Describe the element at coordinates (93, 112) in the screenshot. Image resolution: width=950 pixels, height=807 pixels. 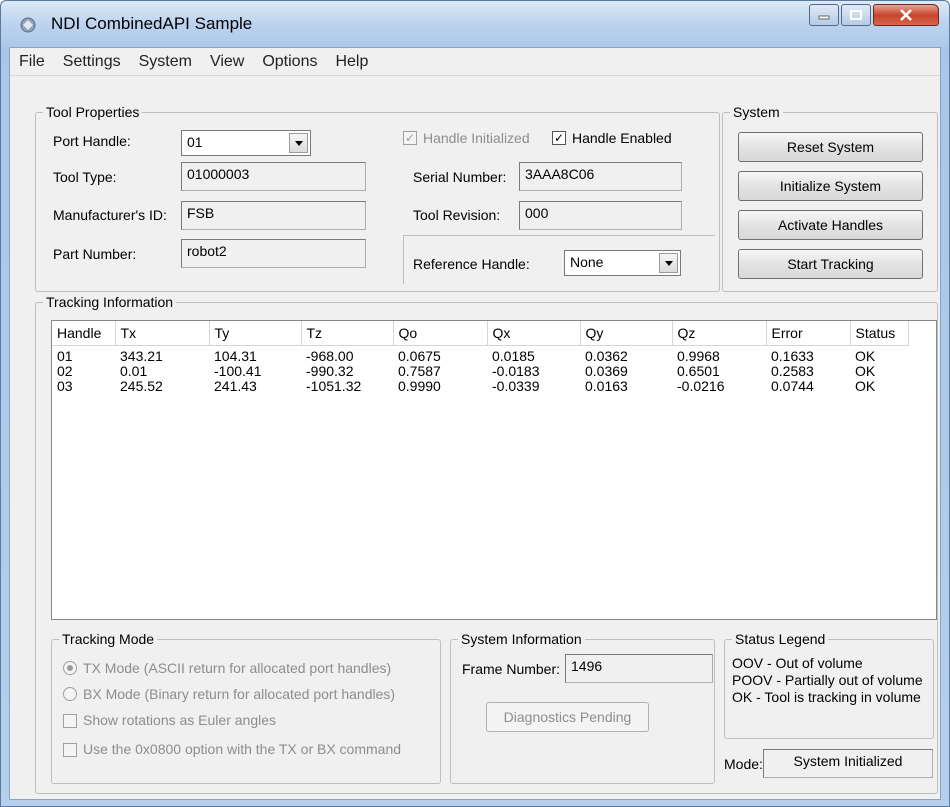
I see `tool-properties-legend: Tool Properties` at that location.